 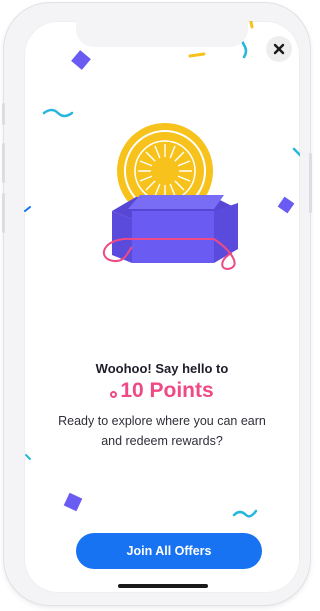 What do you see at coordinates (162, 368) in the screenshot?
I see `dialog-headline: Woohoo! Say hello to` at bounding box center [162, 368].